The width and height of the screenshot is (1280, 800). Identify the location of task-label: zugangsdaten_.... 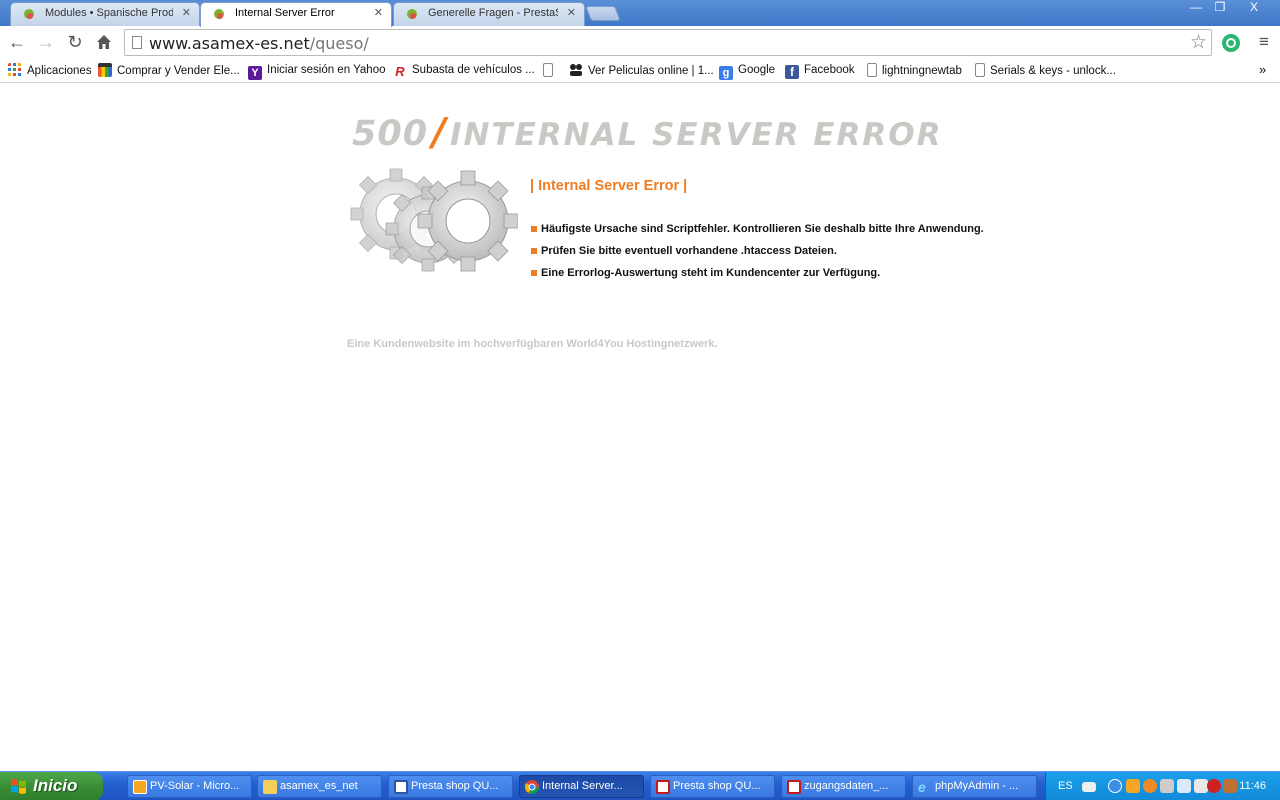
(846, 786).